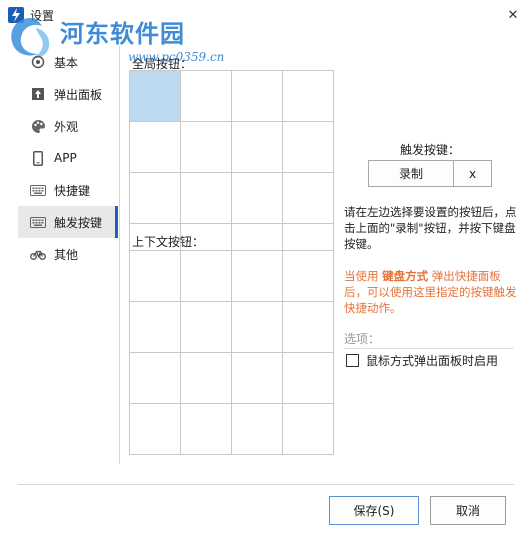 Image resolution: width=532 pixels, height=552 pixels. I want to click on keyboard-mode-tip: 当使用 键盘方式 弹出快捷面板后，可以使用这里指定的按键触发快捷动作。, so click(432, 292).